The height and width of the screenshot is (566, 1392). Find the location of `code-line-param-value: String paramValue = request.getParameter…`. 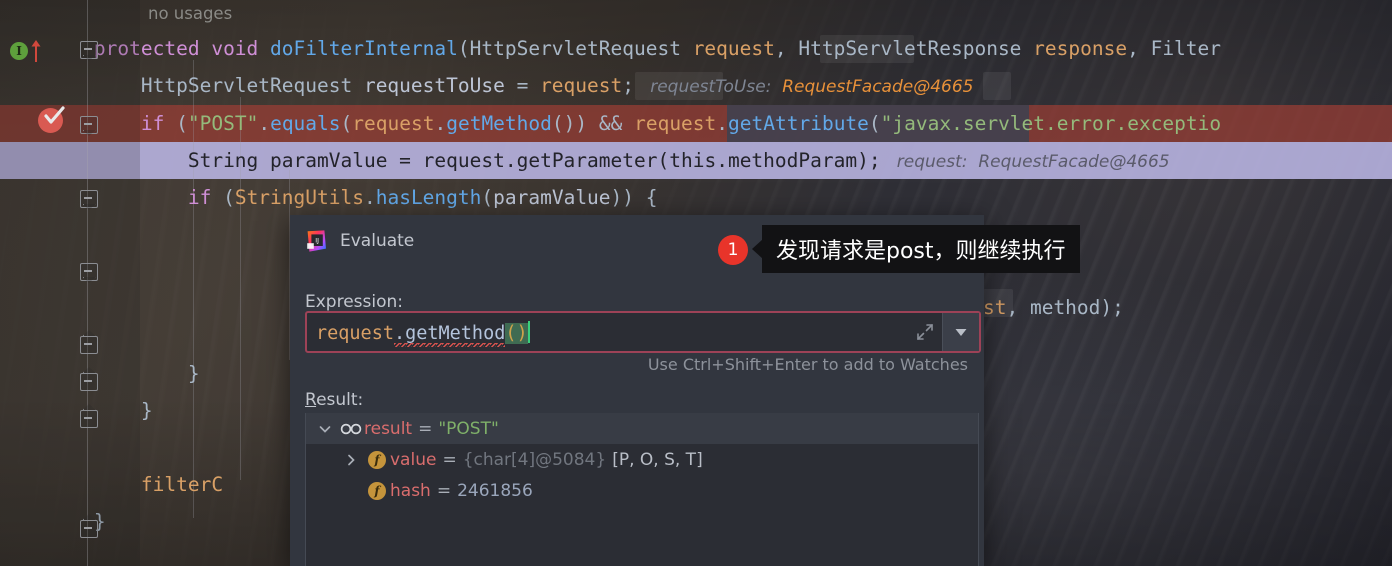

code-line-param-value: String paramValue = request.getParameter… is located at coordinates (678, 160).